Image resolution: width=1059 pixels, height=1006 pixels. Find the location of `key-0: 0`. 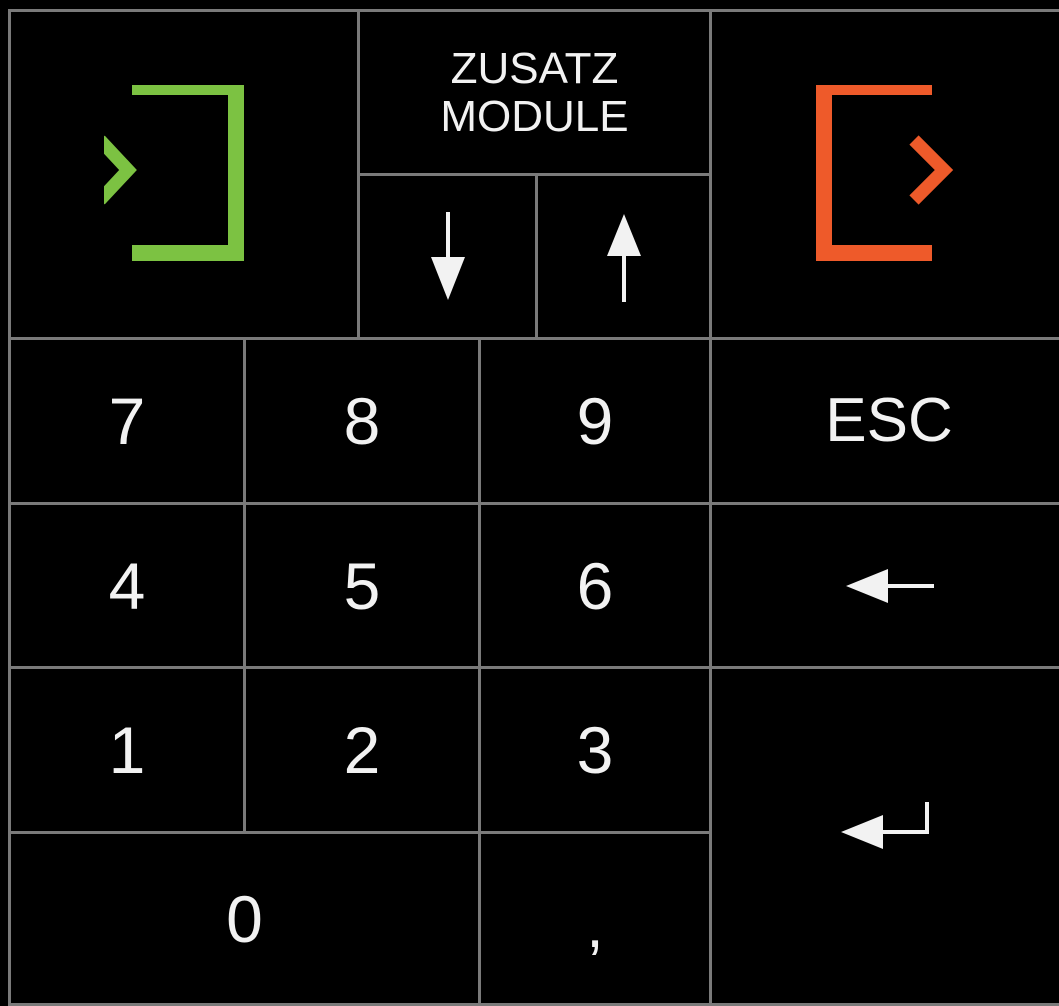

key-0: 0 is located at coordinates (244, 918).